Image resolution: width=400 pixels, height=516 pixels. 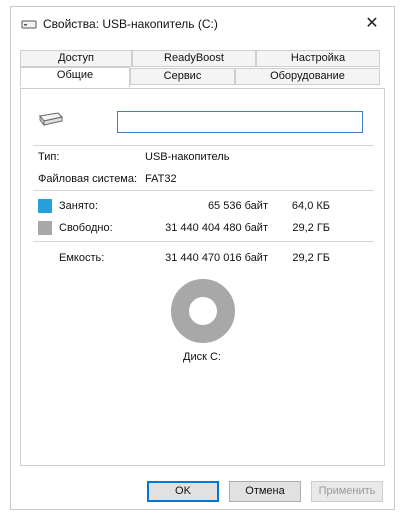 What do you see at coordinates (183, 491) in the screenshot?
I see `ok-button: OK` at bounding box center [183, 491].